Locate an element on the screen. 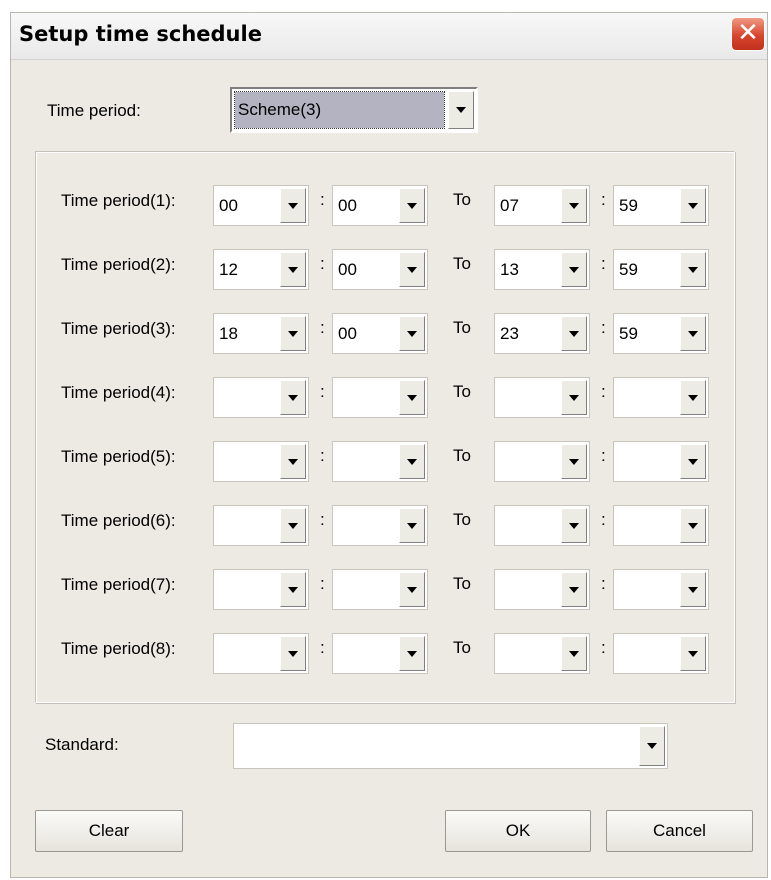 This screenshot has height=880, width=771. from-hour-select: 12 is located at coordinates (261, 269).